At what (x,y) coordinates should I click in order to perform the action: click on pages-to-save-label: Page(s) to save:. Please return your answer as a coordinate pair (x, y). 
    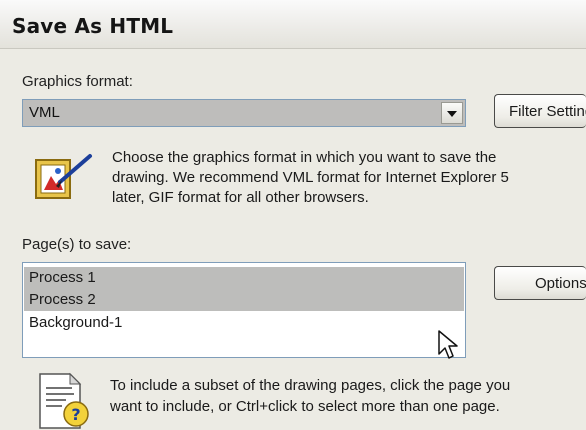
    Looking at the image, I should click on (77, 244).